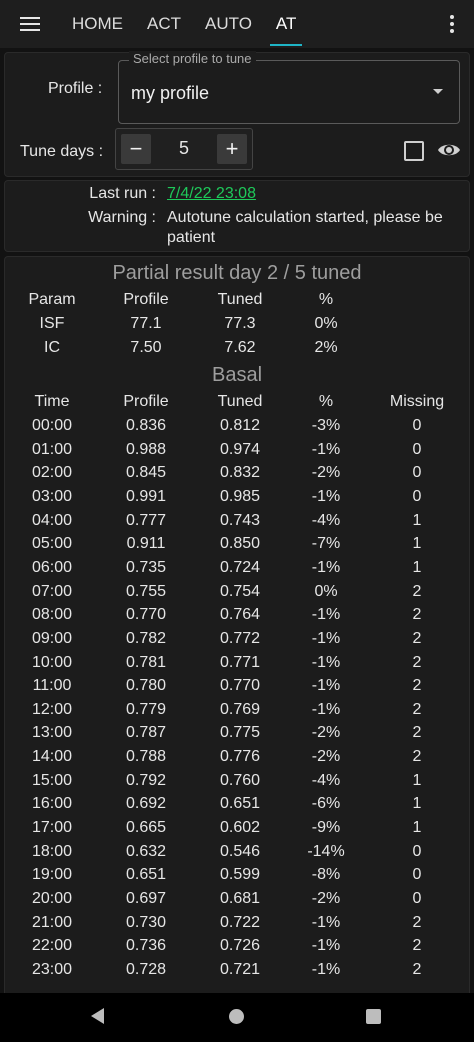  What do you see at coordinates (240, 969) in the screenshot?
I see `basal-tuned: 0.721` at bounding box center [240, 969].